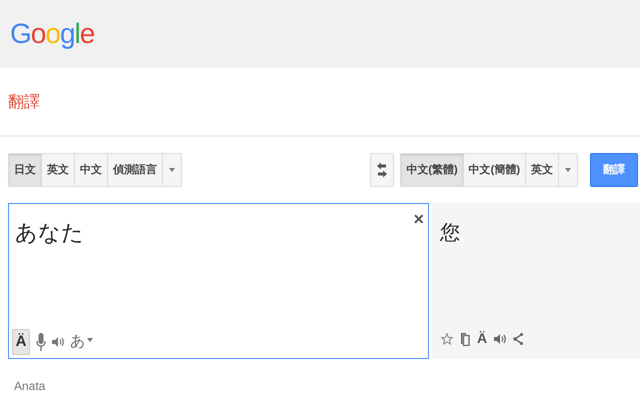 The width and height of the screenshot is (640, 400). What do you see at coordinates (77, 342) in the screenshot?
I see `input-tools-button: あ` at bounding box center [77, 342].